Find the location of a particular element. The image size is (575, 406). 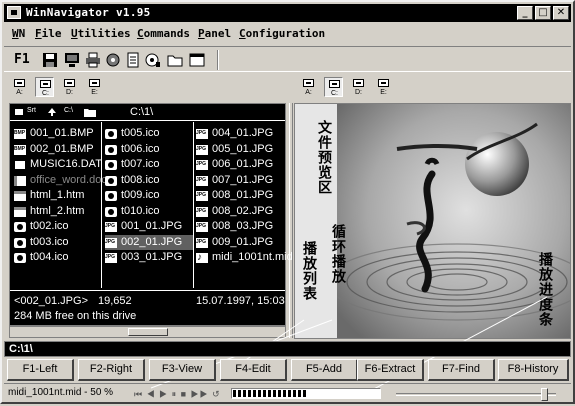

f4-edit-button: F4-Edit is located at coordinates (253, 370).